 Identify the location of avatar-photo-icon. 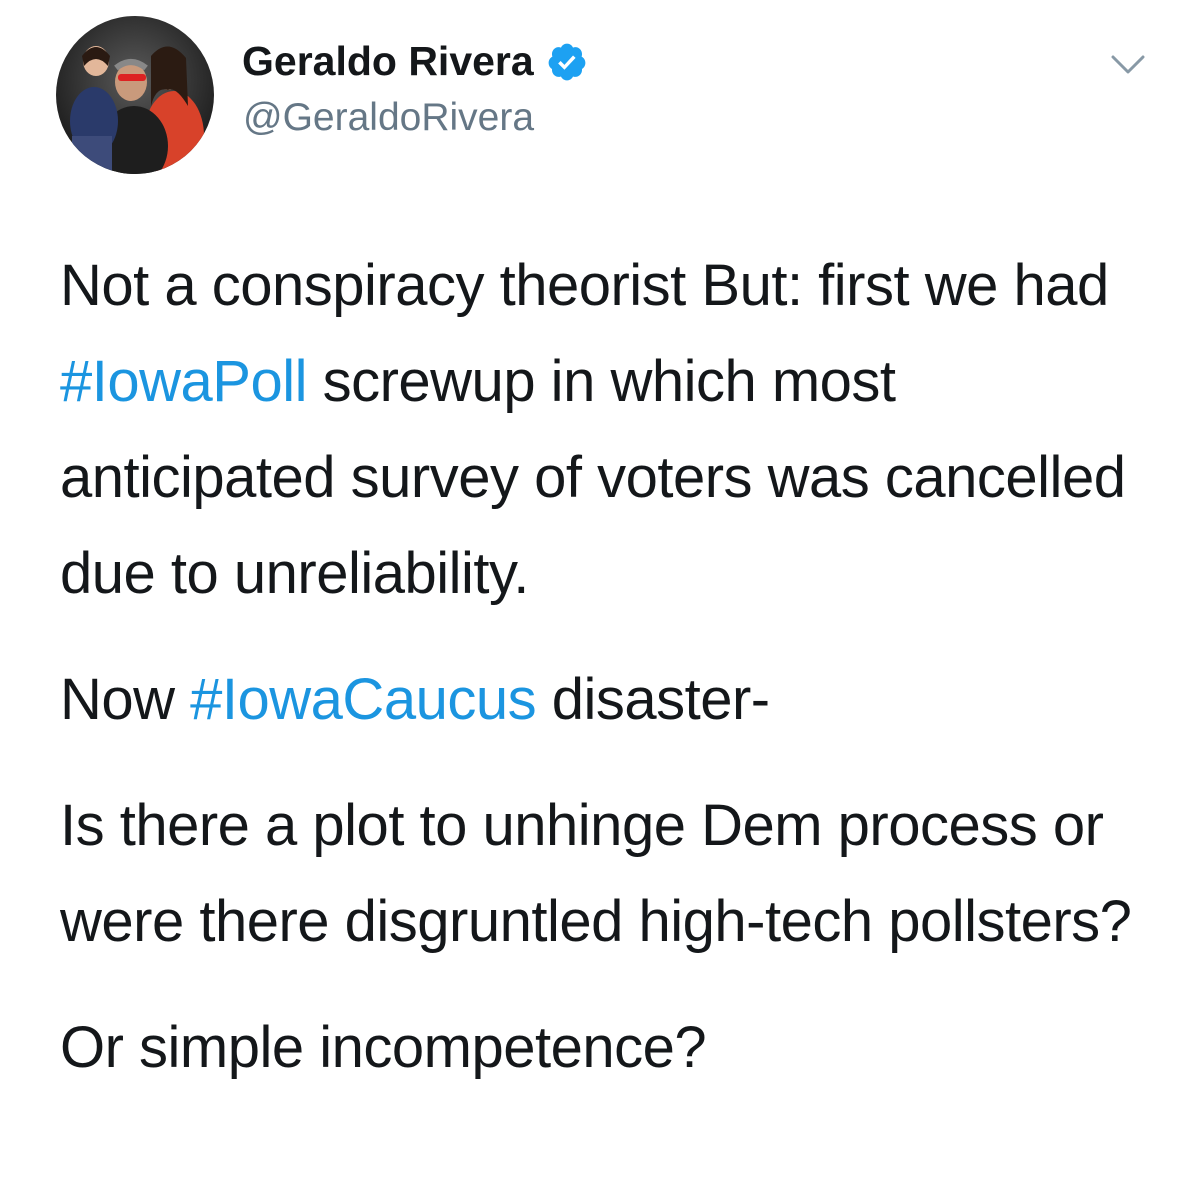
(135, 95).